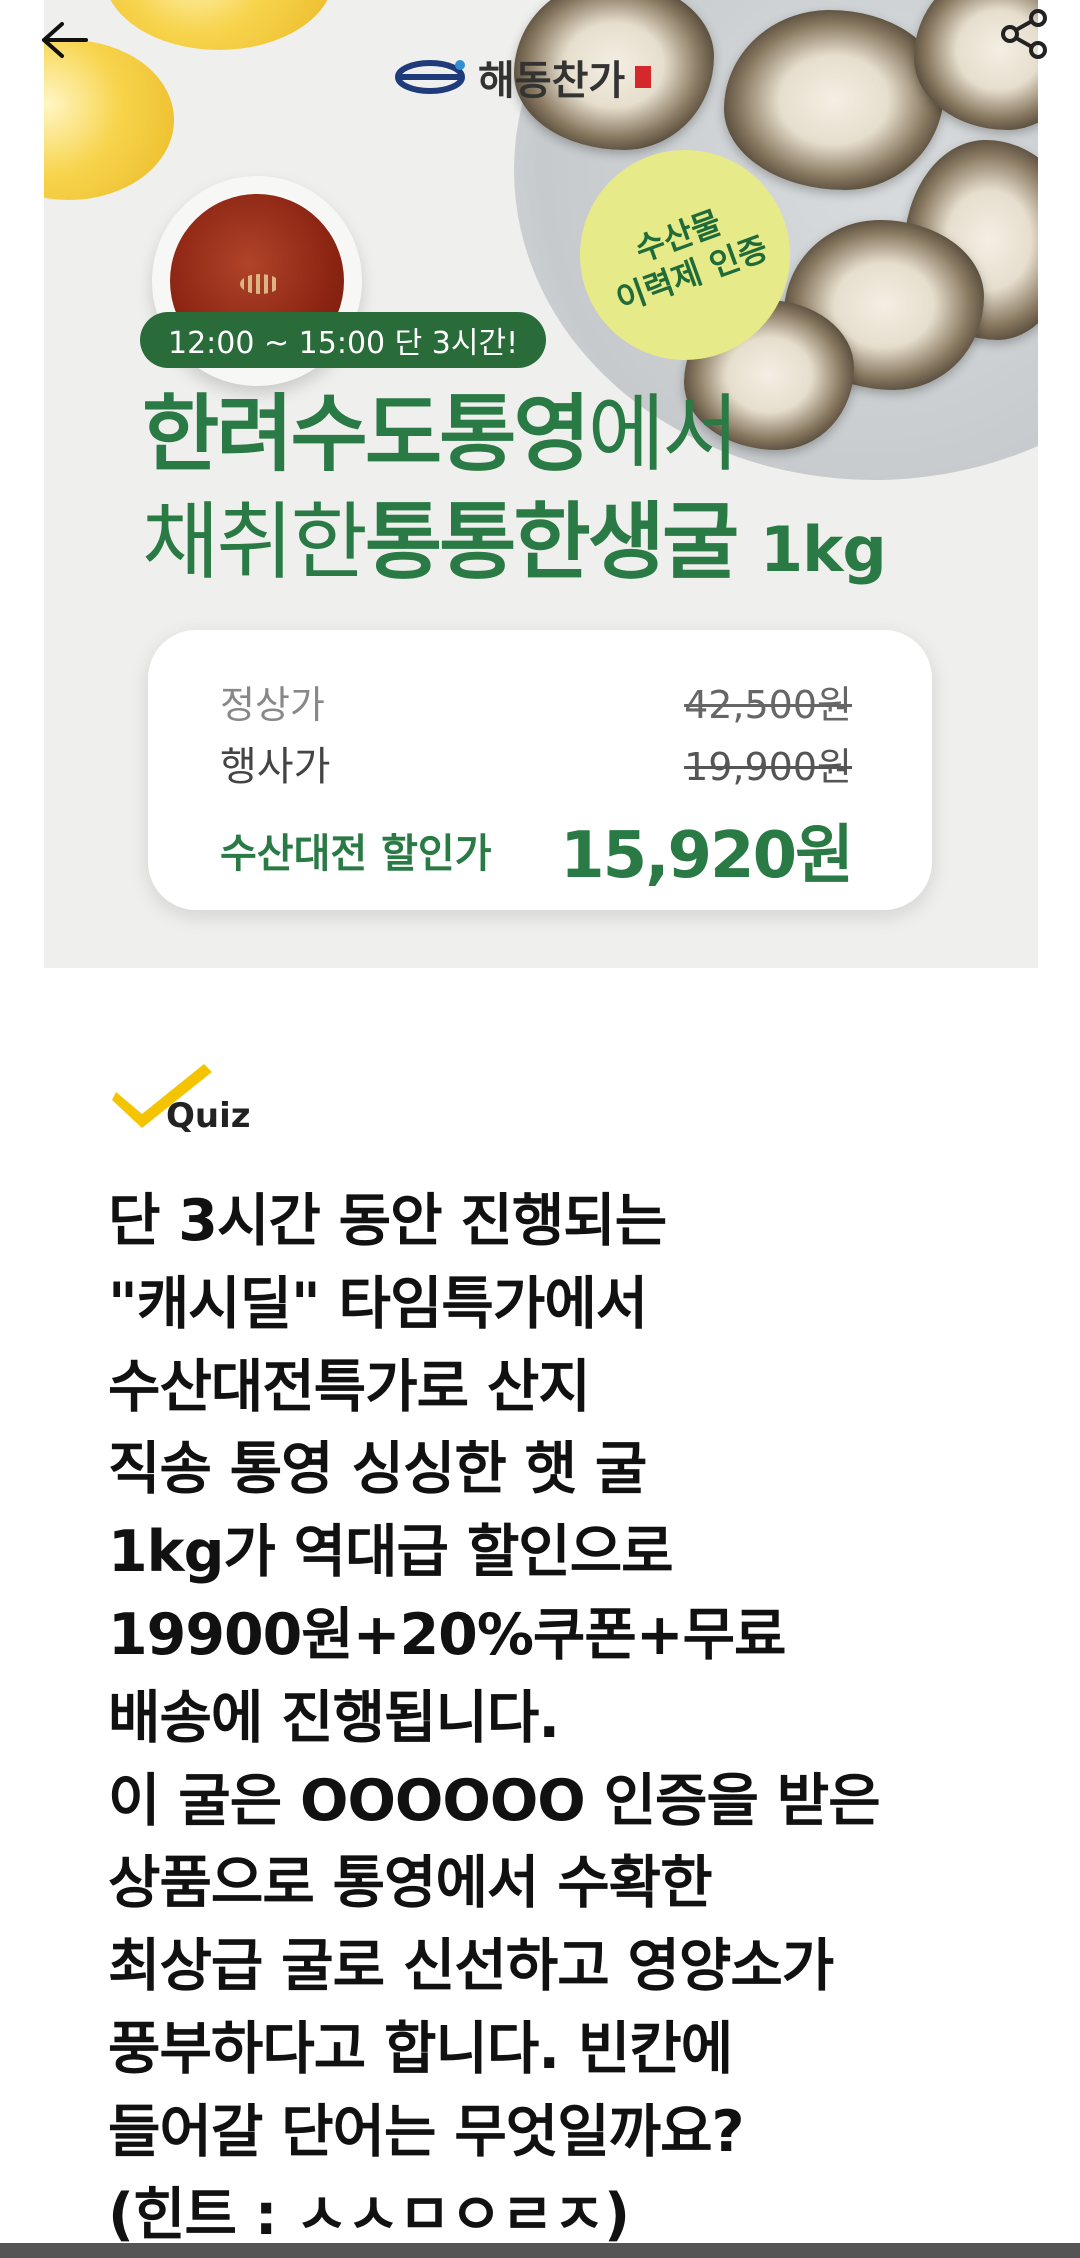 The width and height of the screenshot is (1080, 2258). I want to click on brand-name: 해동찬가, so click(552, 81).